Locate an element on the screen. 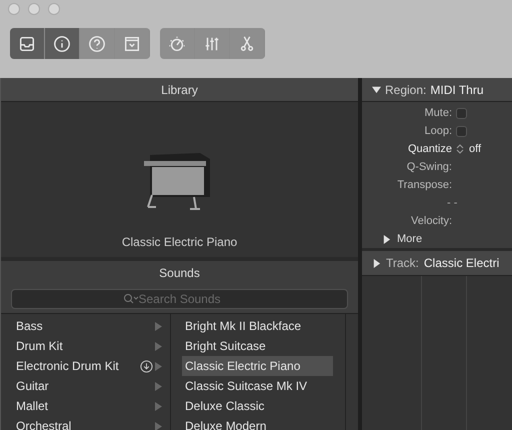 Image resolution: width=512 pixels, height=430 pixels. scissors-icon is located at coordinates (247, 43).